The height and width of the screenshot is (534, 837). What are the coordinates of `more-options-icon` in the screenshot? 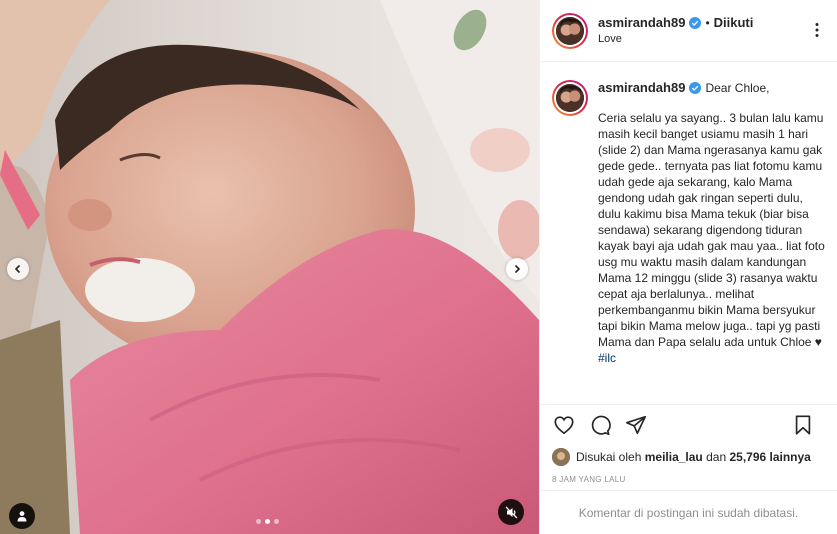 It's located at (817, 30).